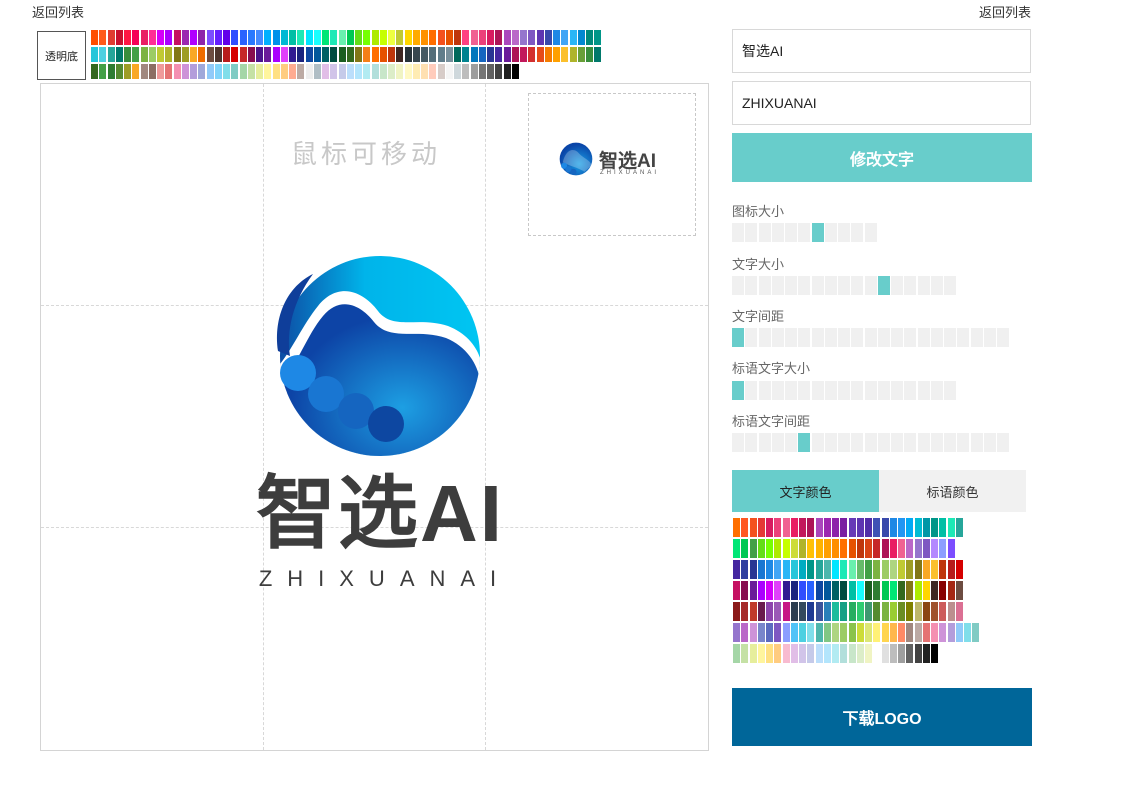  I want to click on transparent-background-button: 透明底, so click(61, 55).